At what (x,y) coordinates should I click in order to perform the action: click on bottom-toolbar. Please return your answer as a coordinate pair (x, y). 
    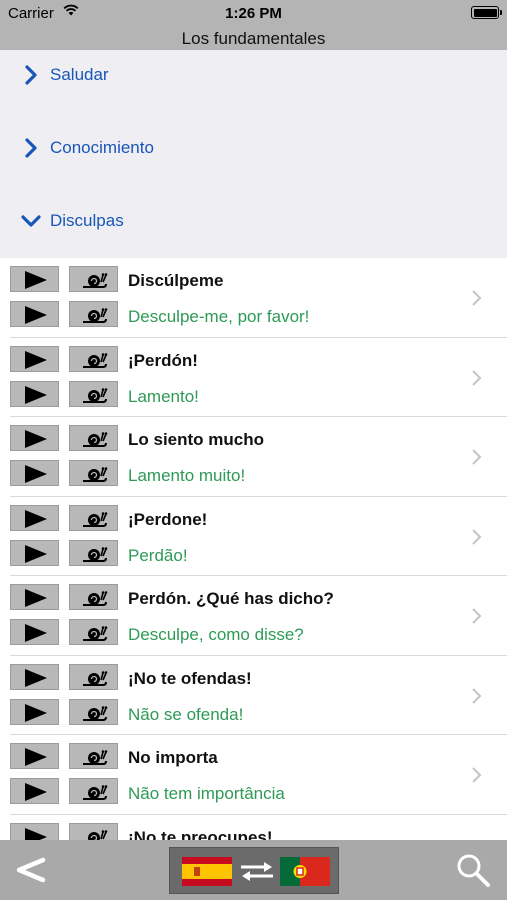
    Looking at the image, I should click on (253, 870).